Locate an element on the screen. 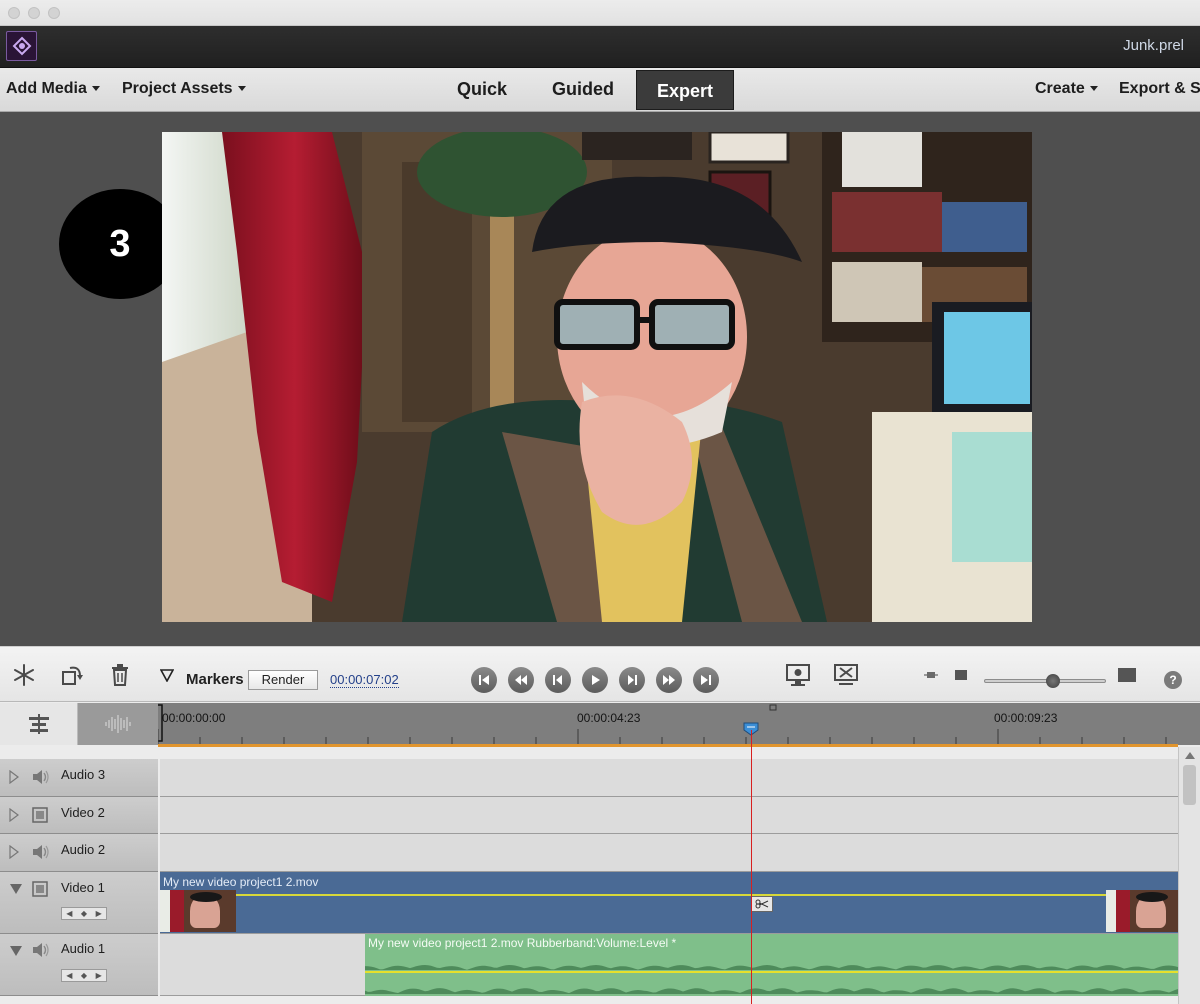 This screenshot has height=1004, width=1200. window-title-bar is located at coordinates (600, 13).